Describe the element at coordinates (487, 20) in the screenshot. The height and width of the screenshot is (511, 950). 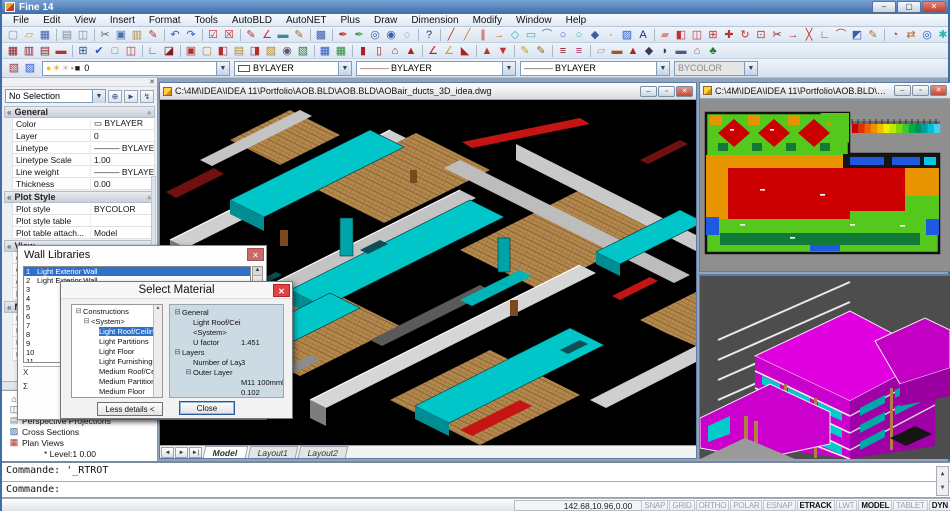
I see `menu-item: Modify` at that location.